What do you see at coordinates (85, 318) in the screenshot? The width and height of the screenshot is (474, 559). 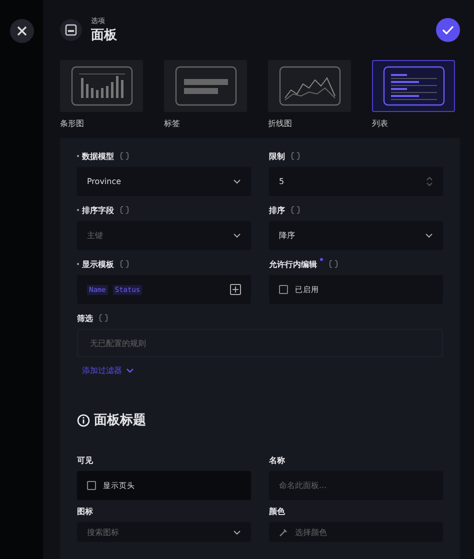 I see `field-label: 筛选` at bounding box center [85, 318].